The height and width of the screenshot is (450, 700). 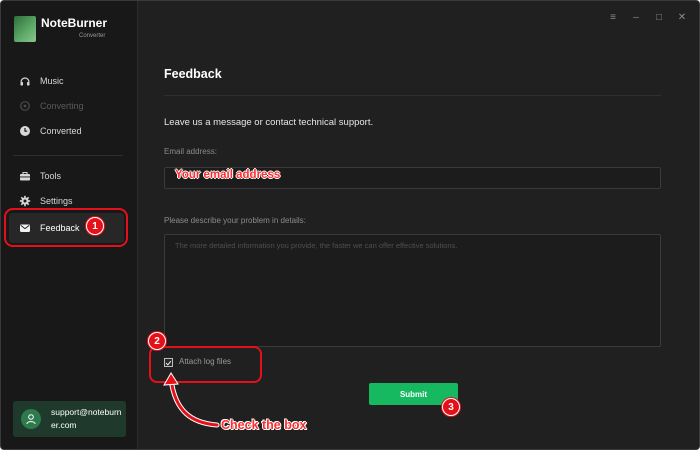 What do you see at coordinates (613, 17) in the screenshot?
I see `menu-icon: ≡` at bounding box center [613, 17].